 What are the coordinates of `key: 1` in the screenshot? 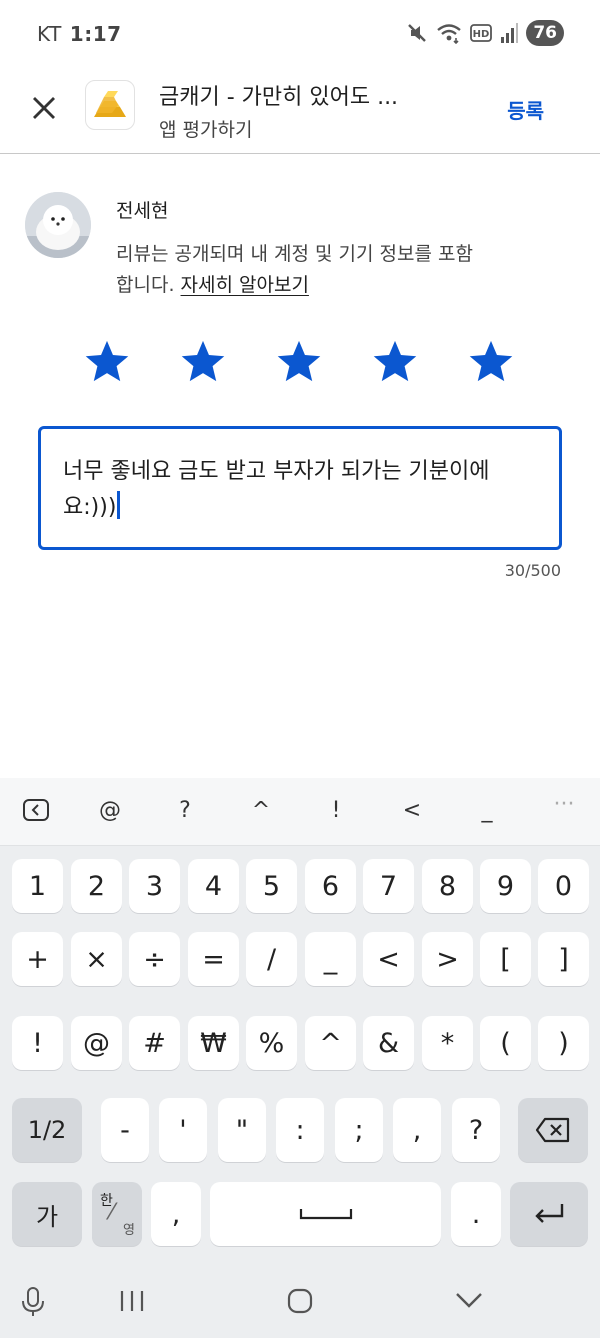 It's located at (37, 886).